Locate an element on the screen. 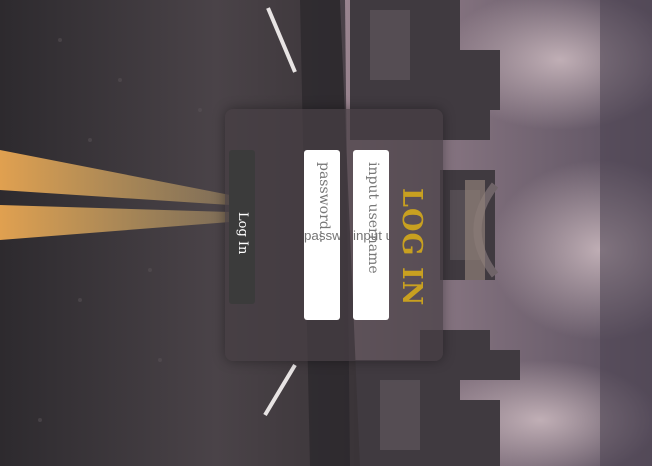 This screenshot has width=652, height=466. login-button-label: Log In is located at coordinates (242, 233).